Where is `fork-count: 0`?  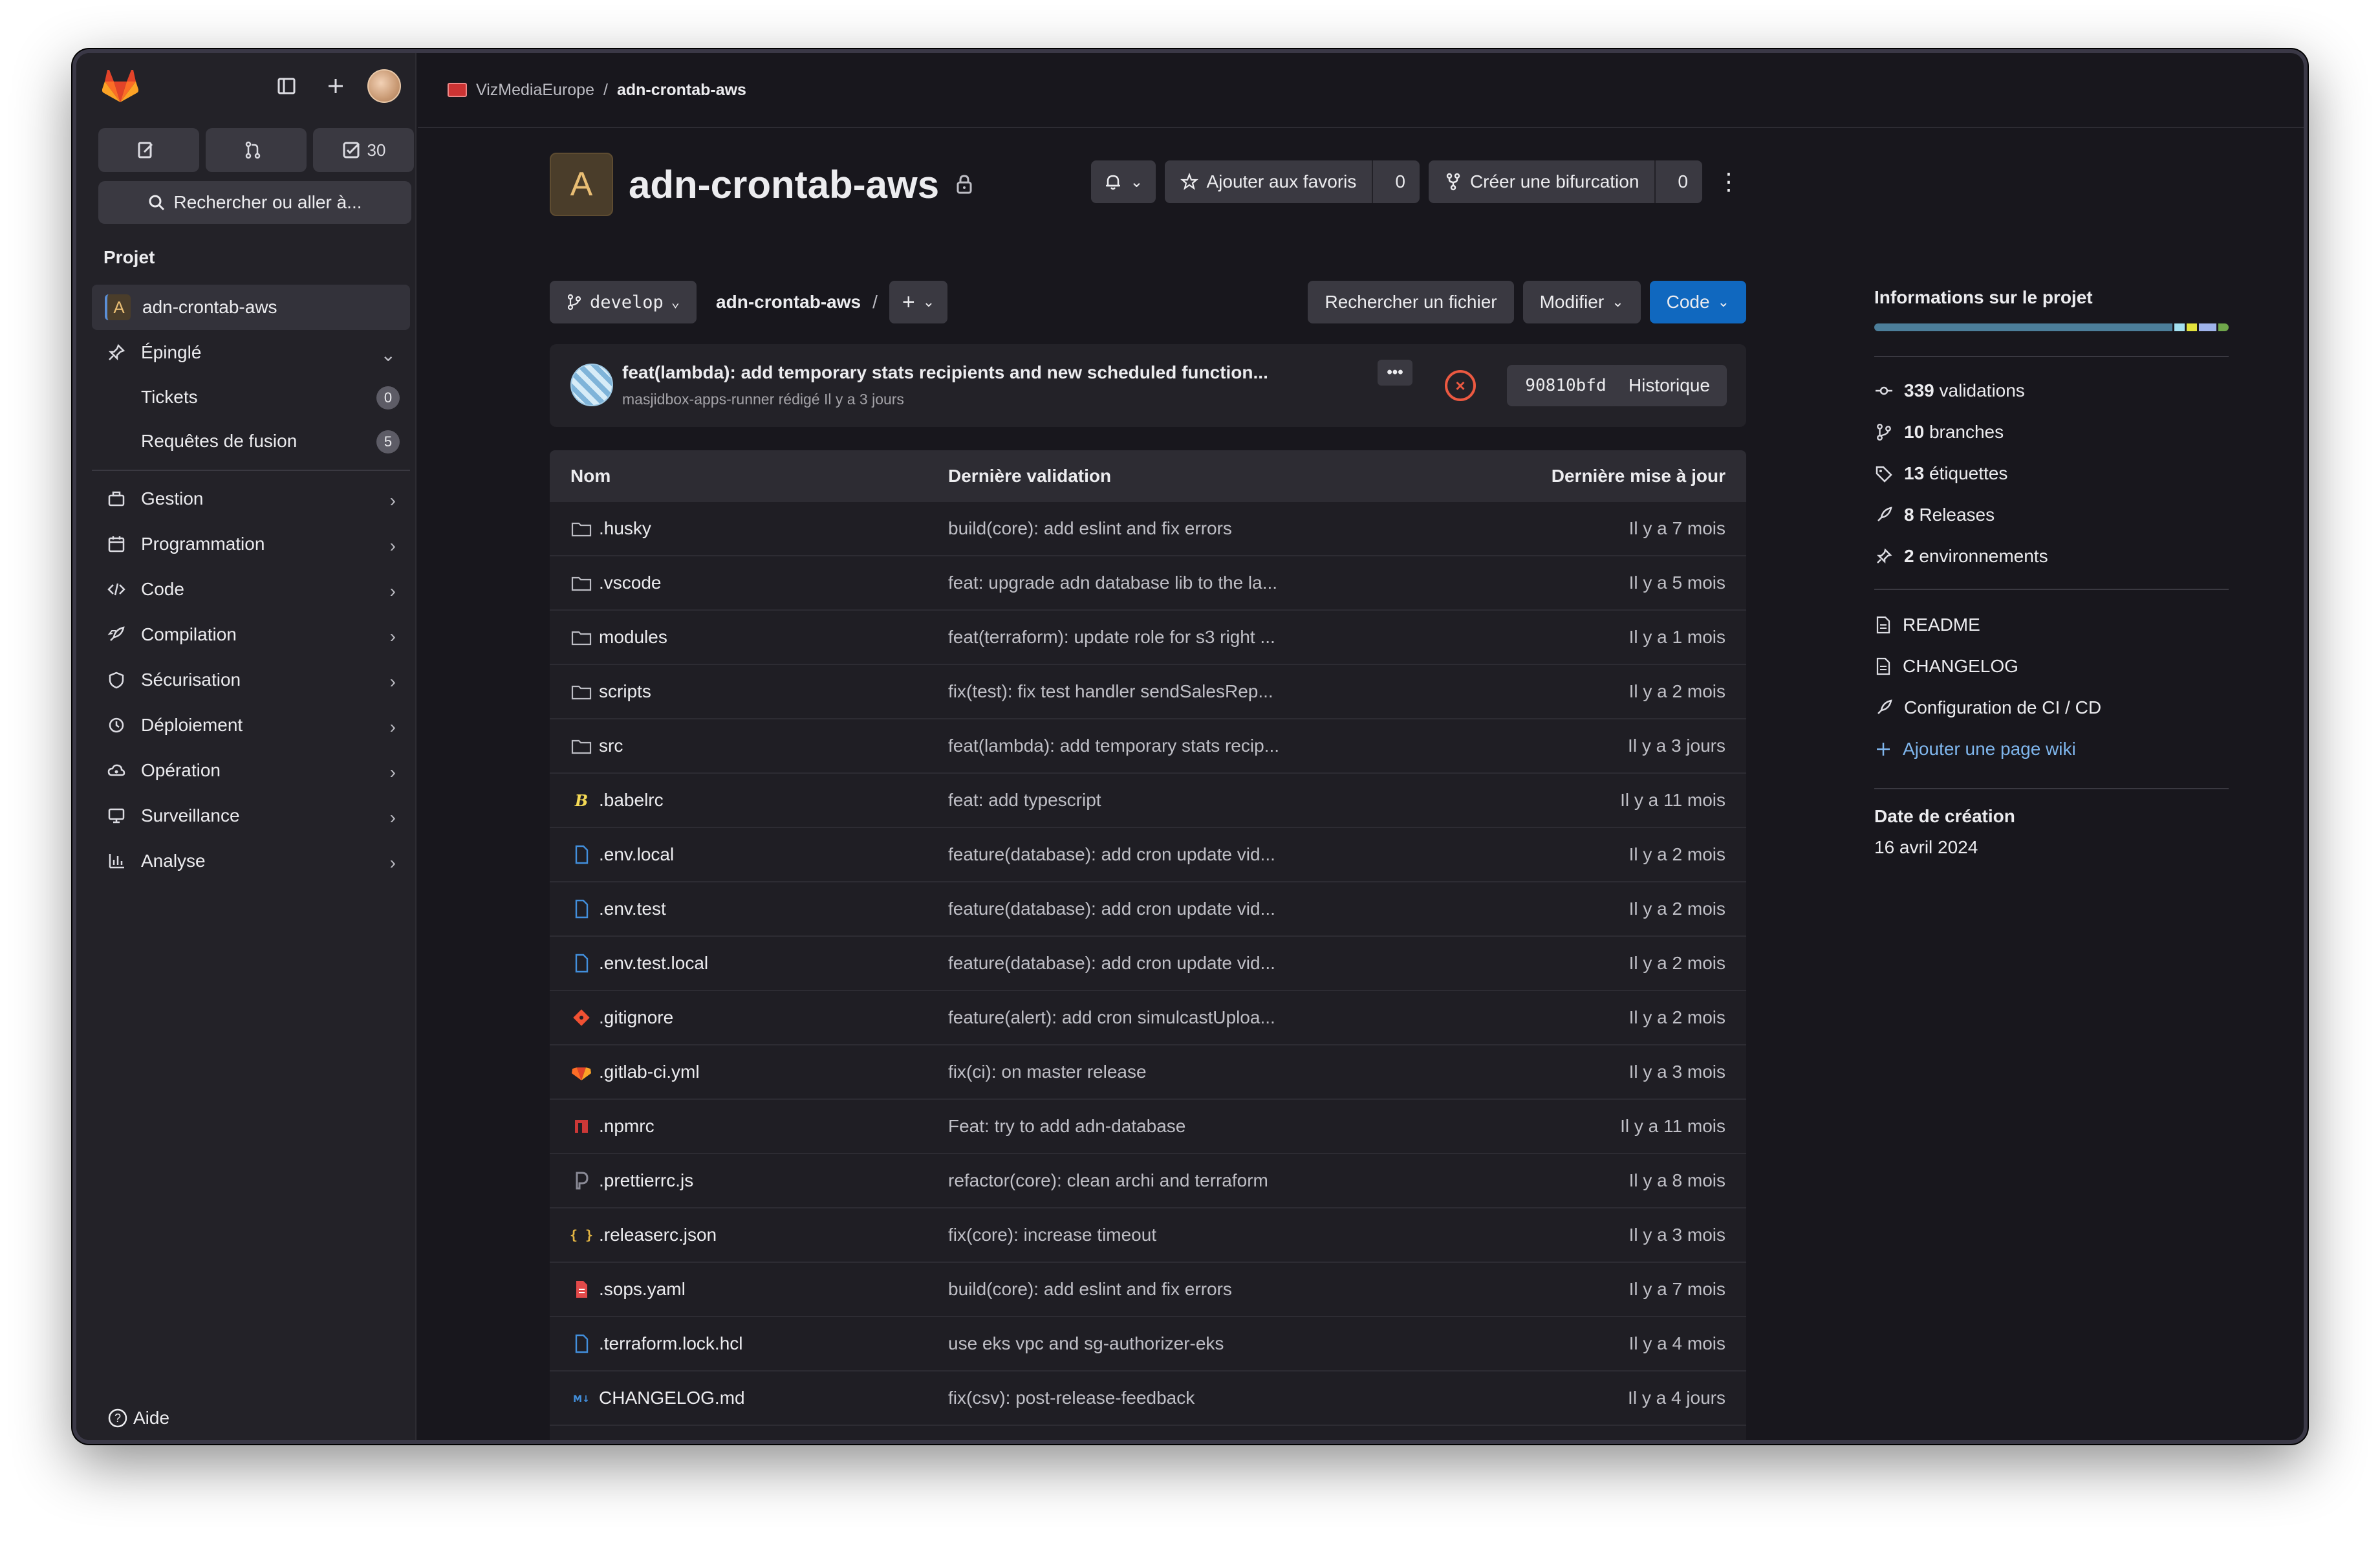 fork-count: 0 is located at coordinates (1682, 181).